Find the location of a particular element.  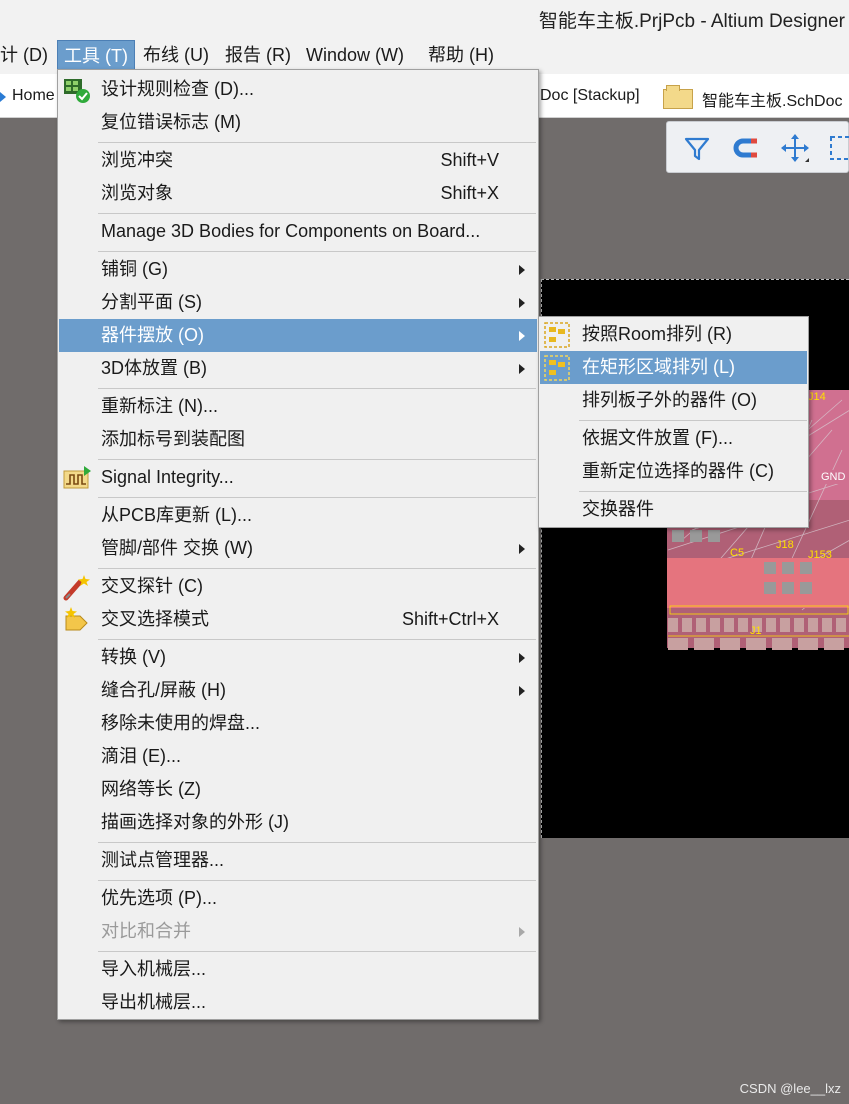

tab-home: Home is located at coordinates (33, 96).